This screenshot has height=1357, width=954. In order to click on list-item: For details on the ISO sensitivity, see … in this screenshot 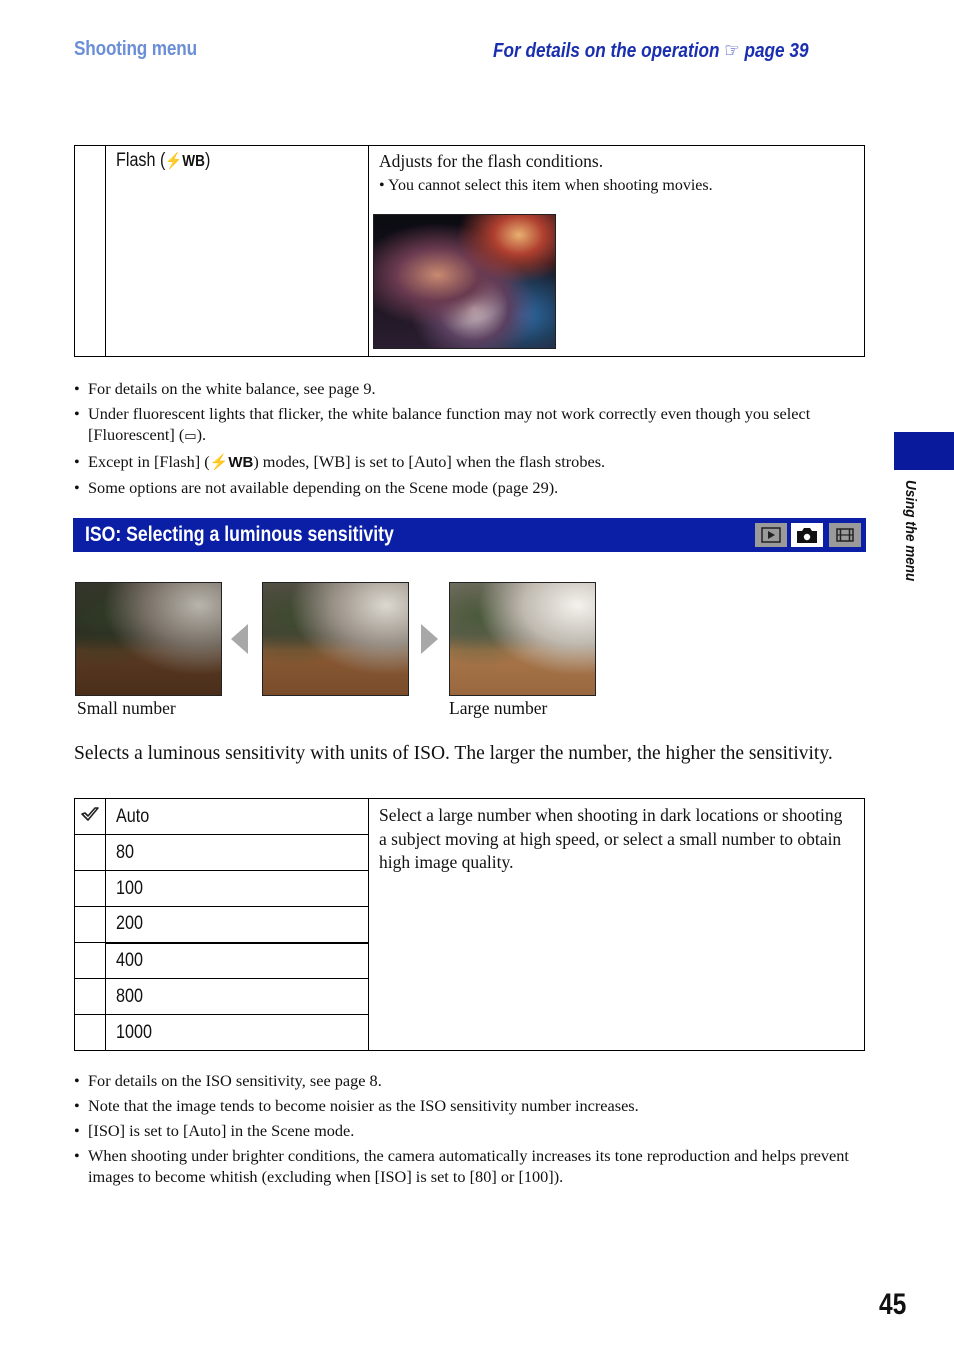, I will do `click(469, 1080)`.